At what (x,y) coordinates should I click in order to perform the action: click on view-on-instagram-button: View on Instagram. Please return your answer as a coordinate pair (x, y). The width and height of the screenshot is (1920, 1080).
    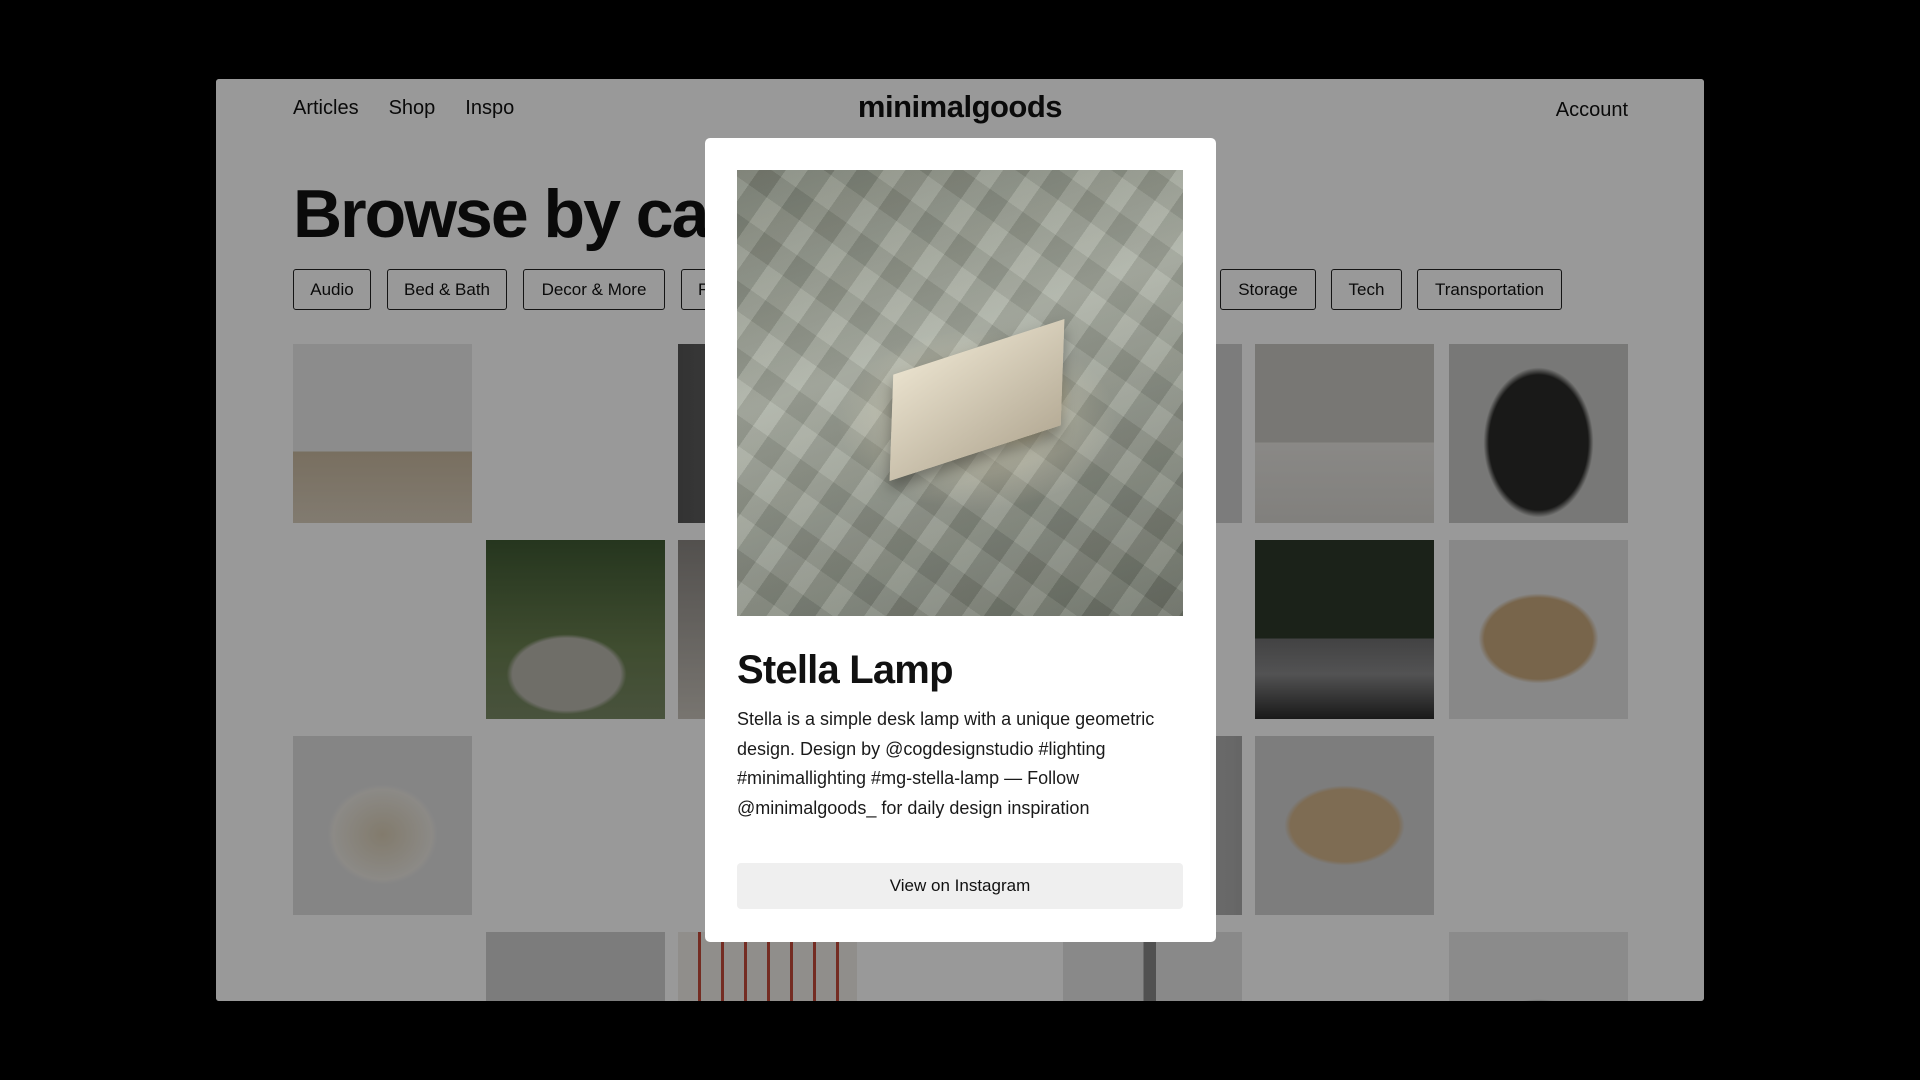
    Looking at the image, I should click on (960, 886).